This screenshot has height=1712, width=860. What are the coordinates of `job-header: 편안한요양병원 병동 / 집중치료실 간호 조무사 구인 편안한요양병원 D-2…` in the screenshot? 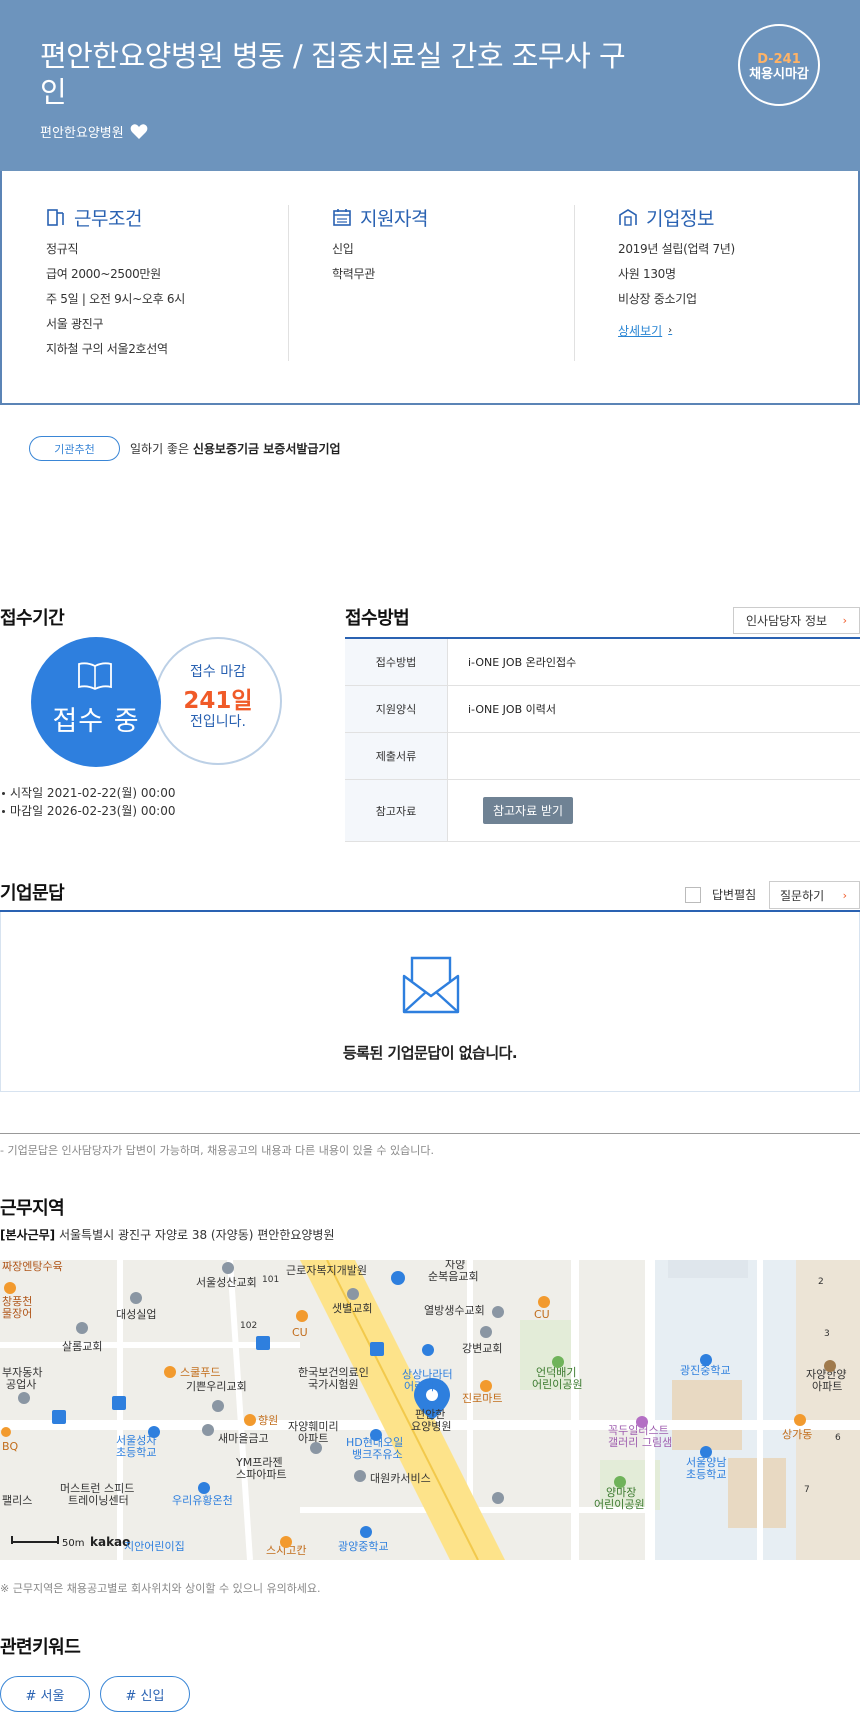 It's located at (430, 85).